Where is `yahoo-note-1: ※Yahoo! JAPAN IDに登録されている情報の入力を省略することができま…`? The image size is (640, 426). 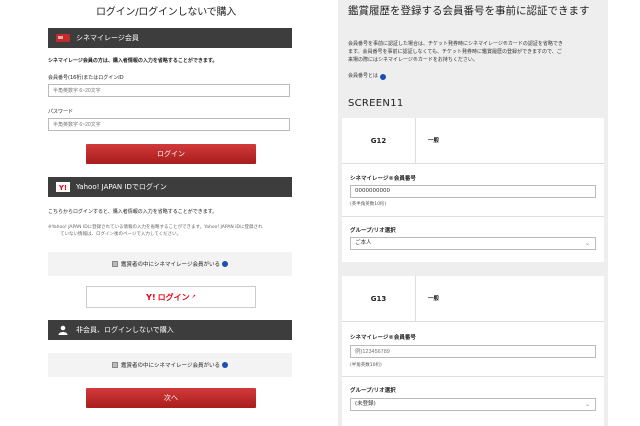
yahoo-note-1: ※Yahoo! JAPAN IDに登録されている情報の入力を省略することができま… is located at coordinates (155, 227).